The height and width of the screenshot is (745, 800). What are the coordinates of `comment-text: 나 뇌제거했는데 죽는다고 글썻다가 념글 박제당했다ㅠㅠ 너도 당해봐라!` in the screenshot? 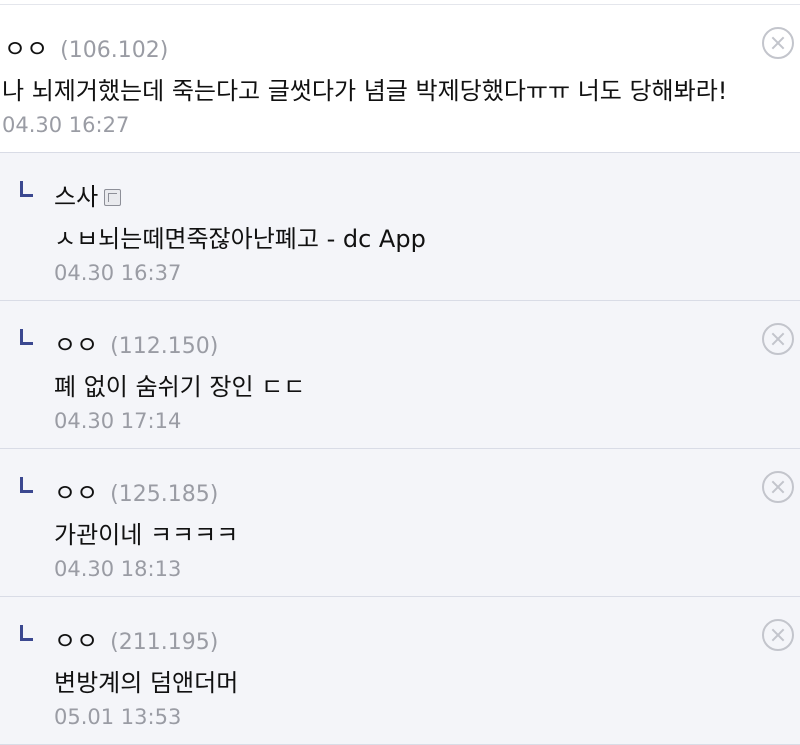 It's located at (365, 91).